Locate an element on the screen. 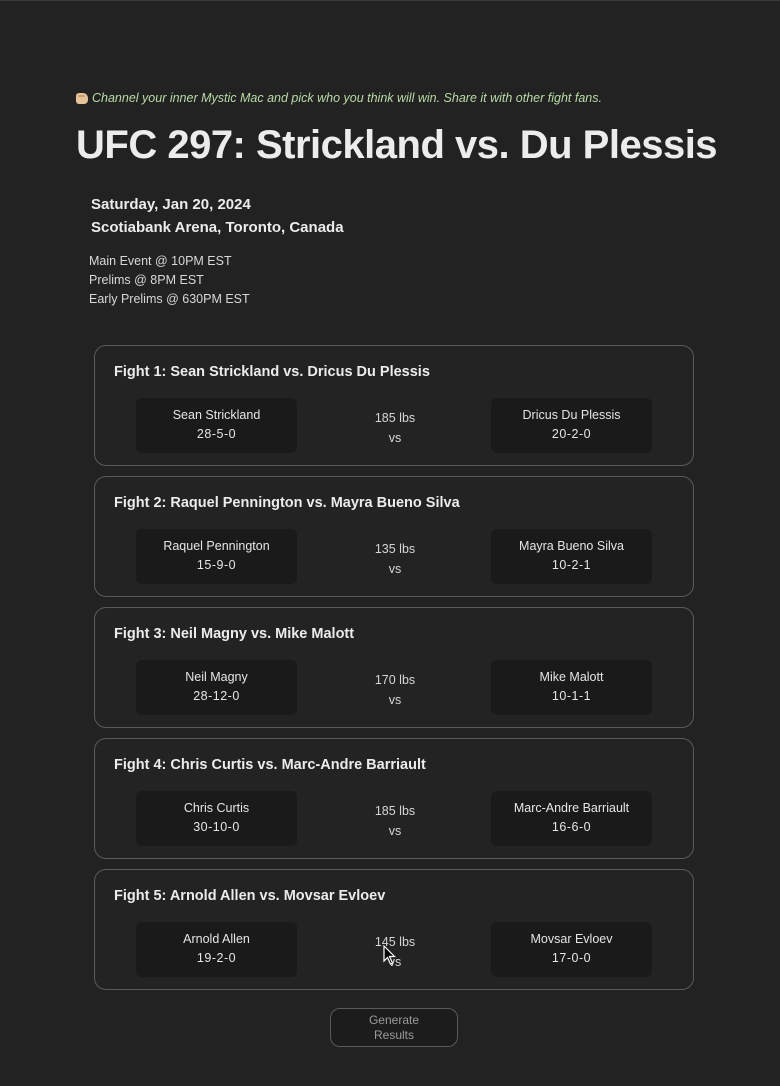  fighter-pick-button: Sean Strickland 28-5-0 is located at coordinates (216, 425).